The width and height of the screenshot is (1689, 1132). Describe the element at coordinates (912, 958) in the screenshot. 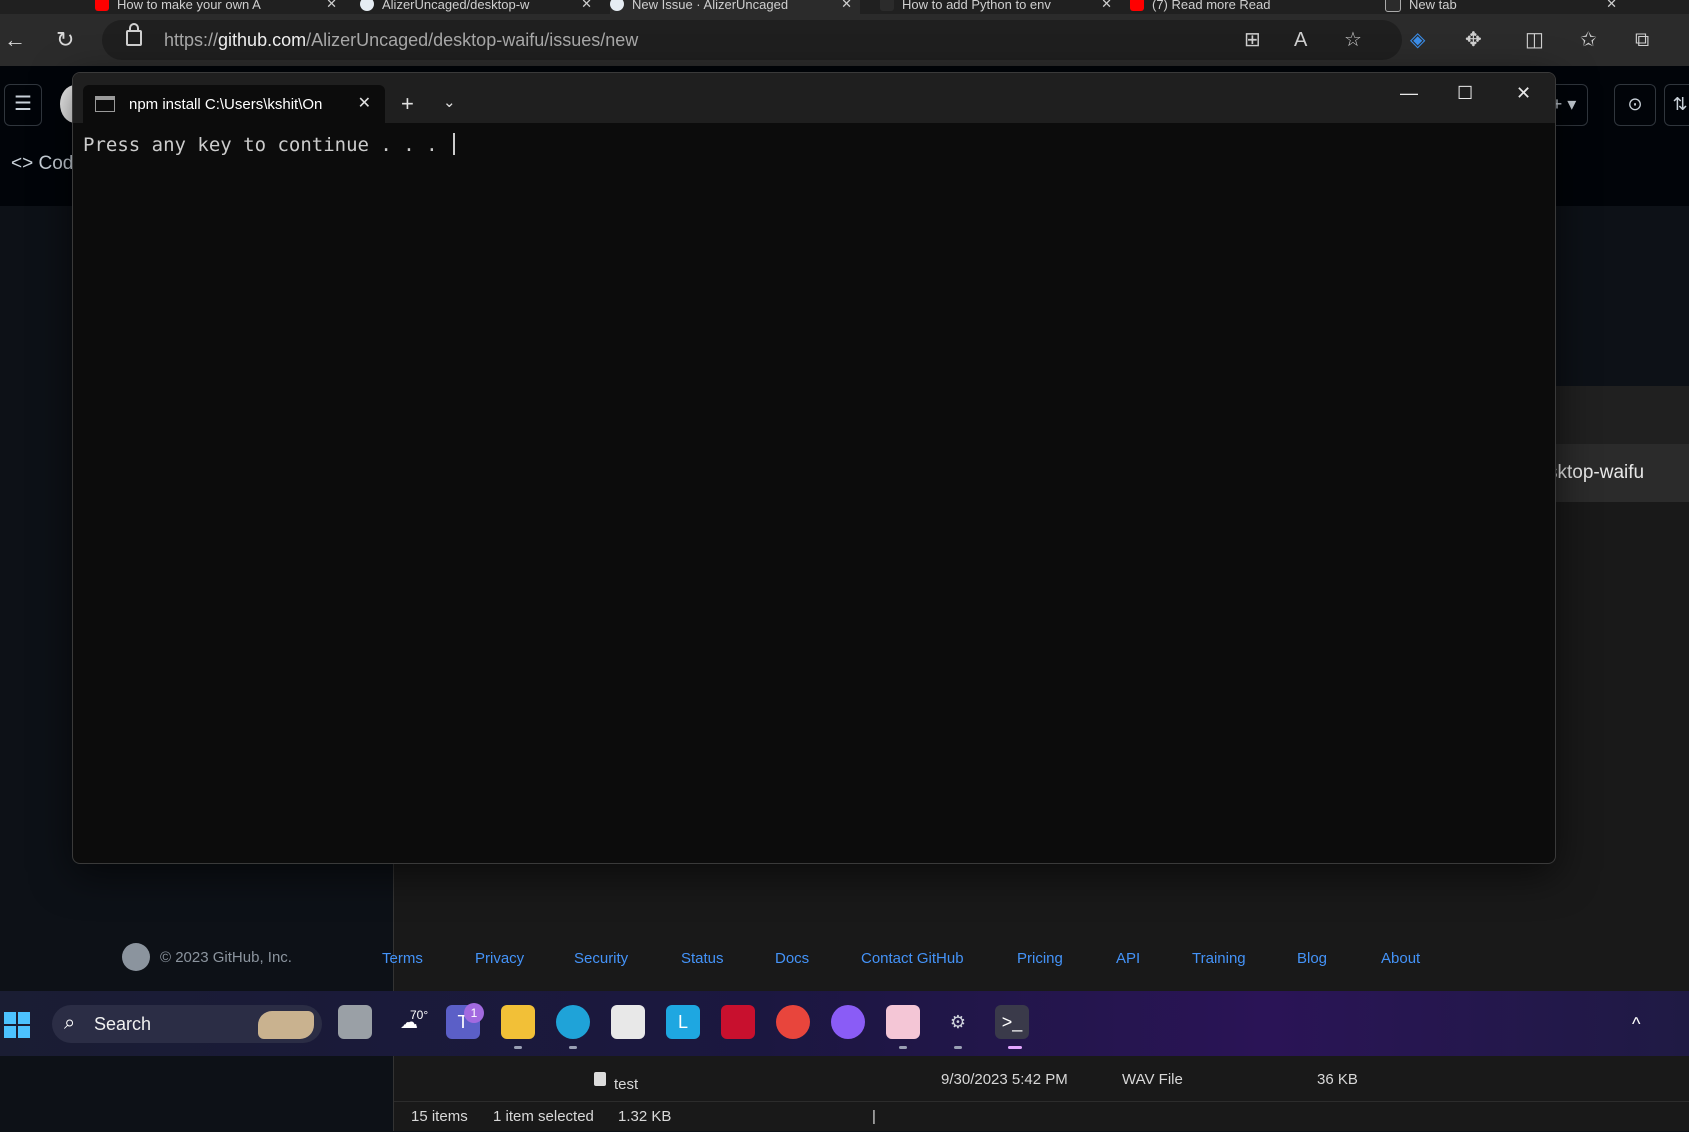

I see `footer-link-contact: Contact GitHub` at that location.